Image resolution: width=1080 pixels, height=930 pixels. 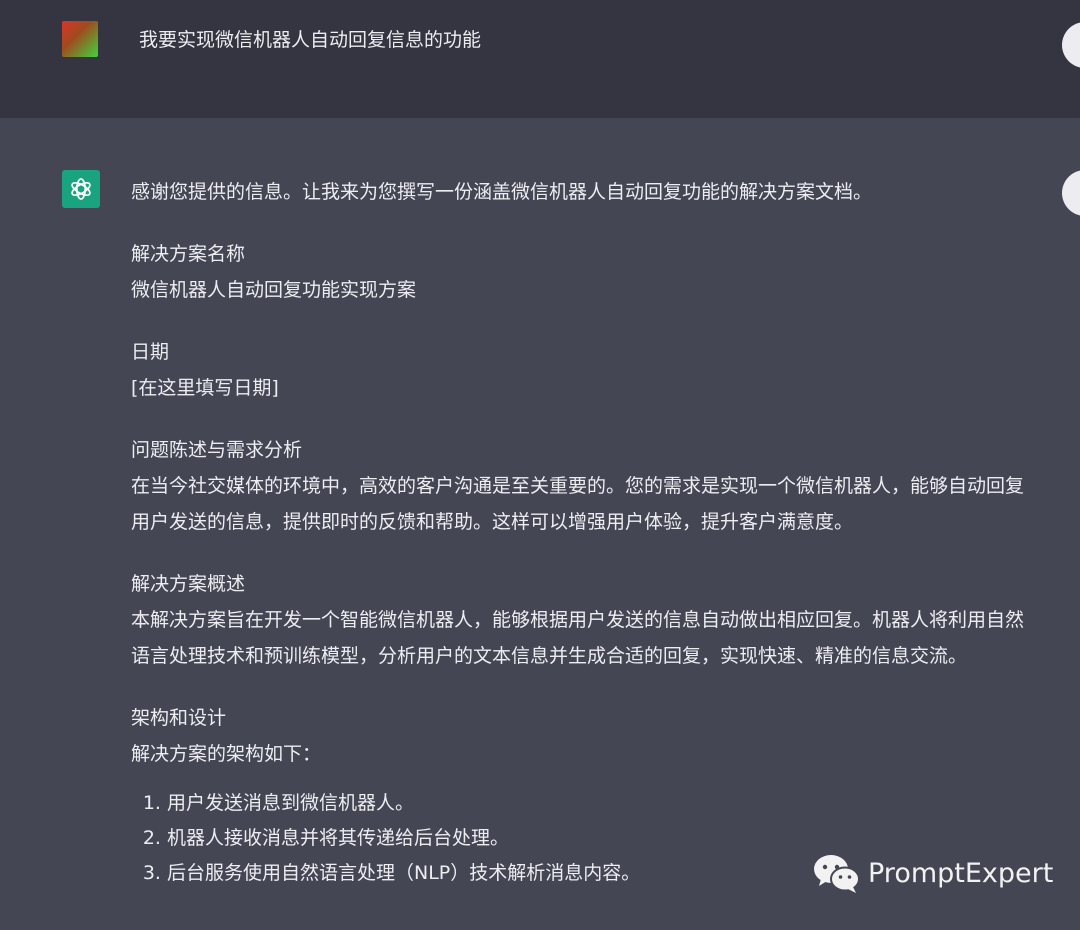 What do you see at coordinates (205, 388) in the screenshot?
I see `section-body: [在这里填写日期]` at bounding box center [205, 388].